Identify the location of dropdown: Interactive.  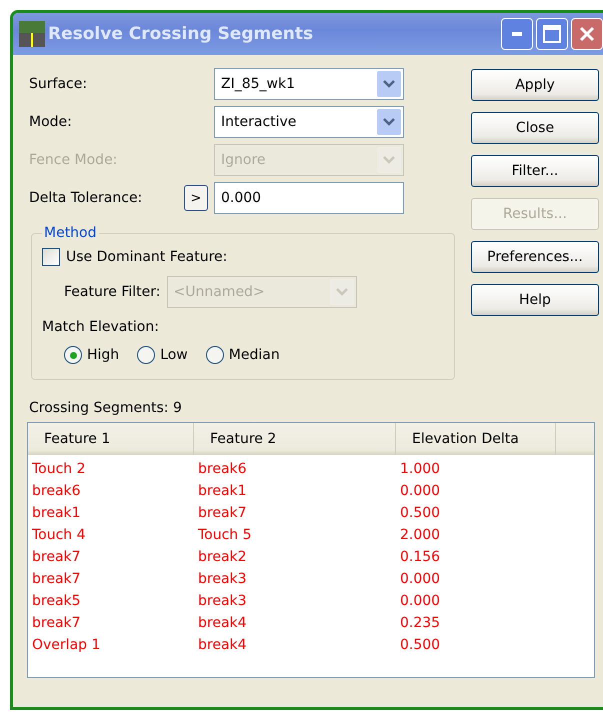
(309, 122).